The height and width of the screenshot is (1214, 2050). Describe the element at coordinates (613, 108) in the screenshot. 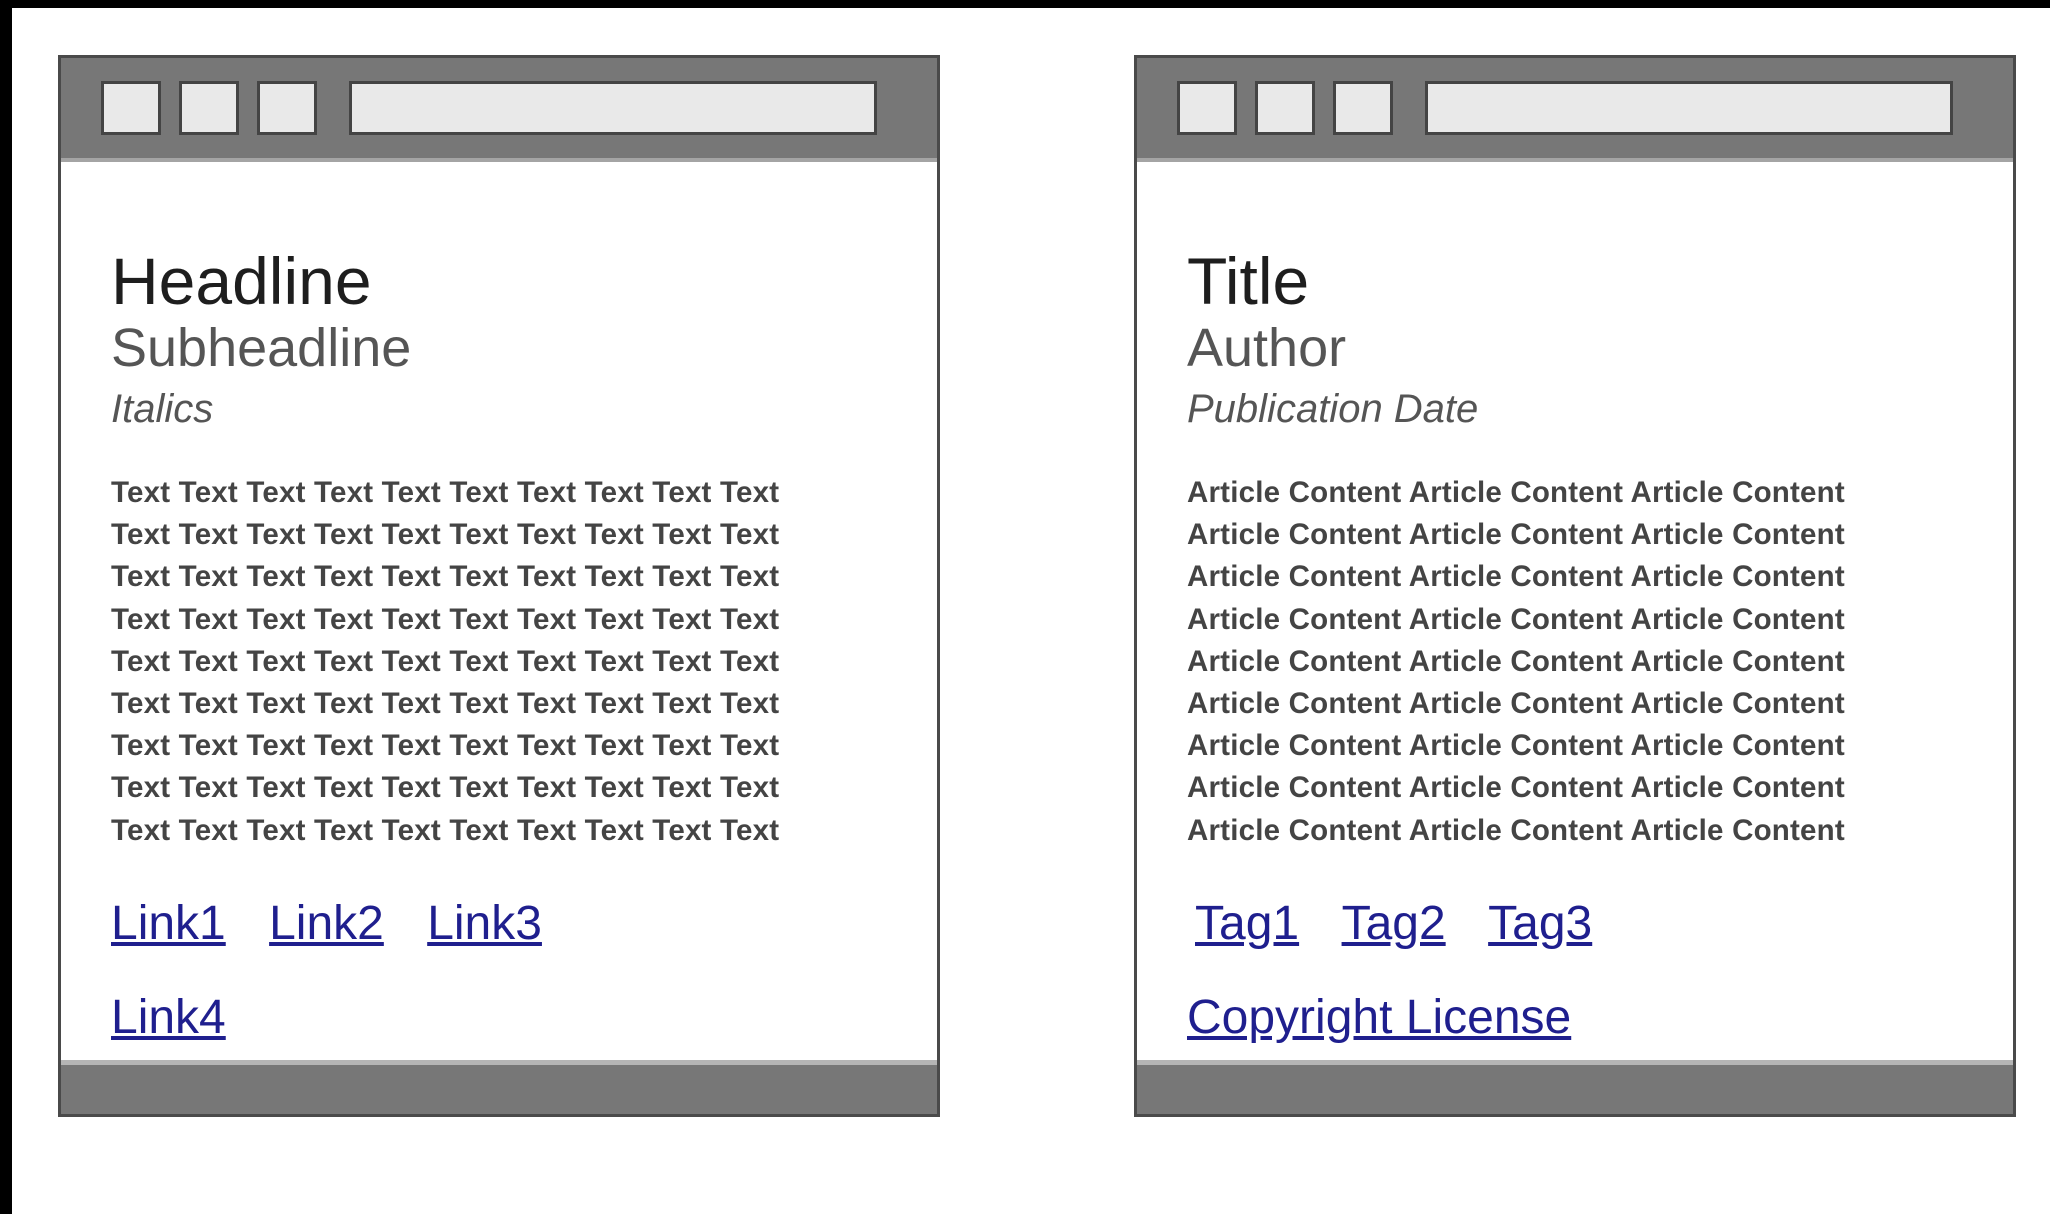

I see `left-address-bar` at that location.